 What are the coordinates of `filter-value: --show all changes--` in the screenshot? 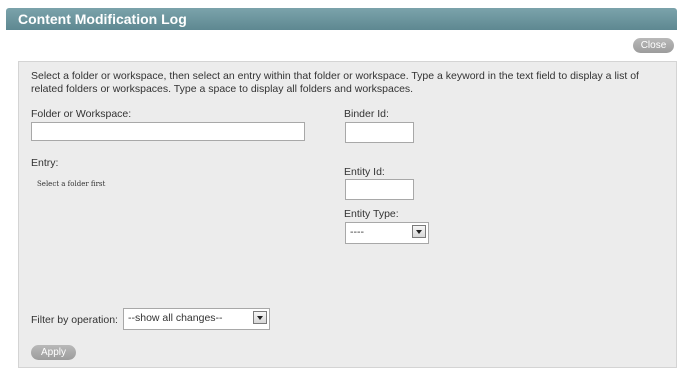 It's located at (175, 318).